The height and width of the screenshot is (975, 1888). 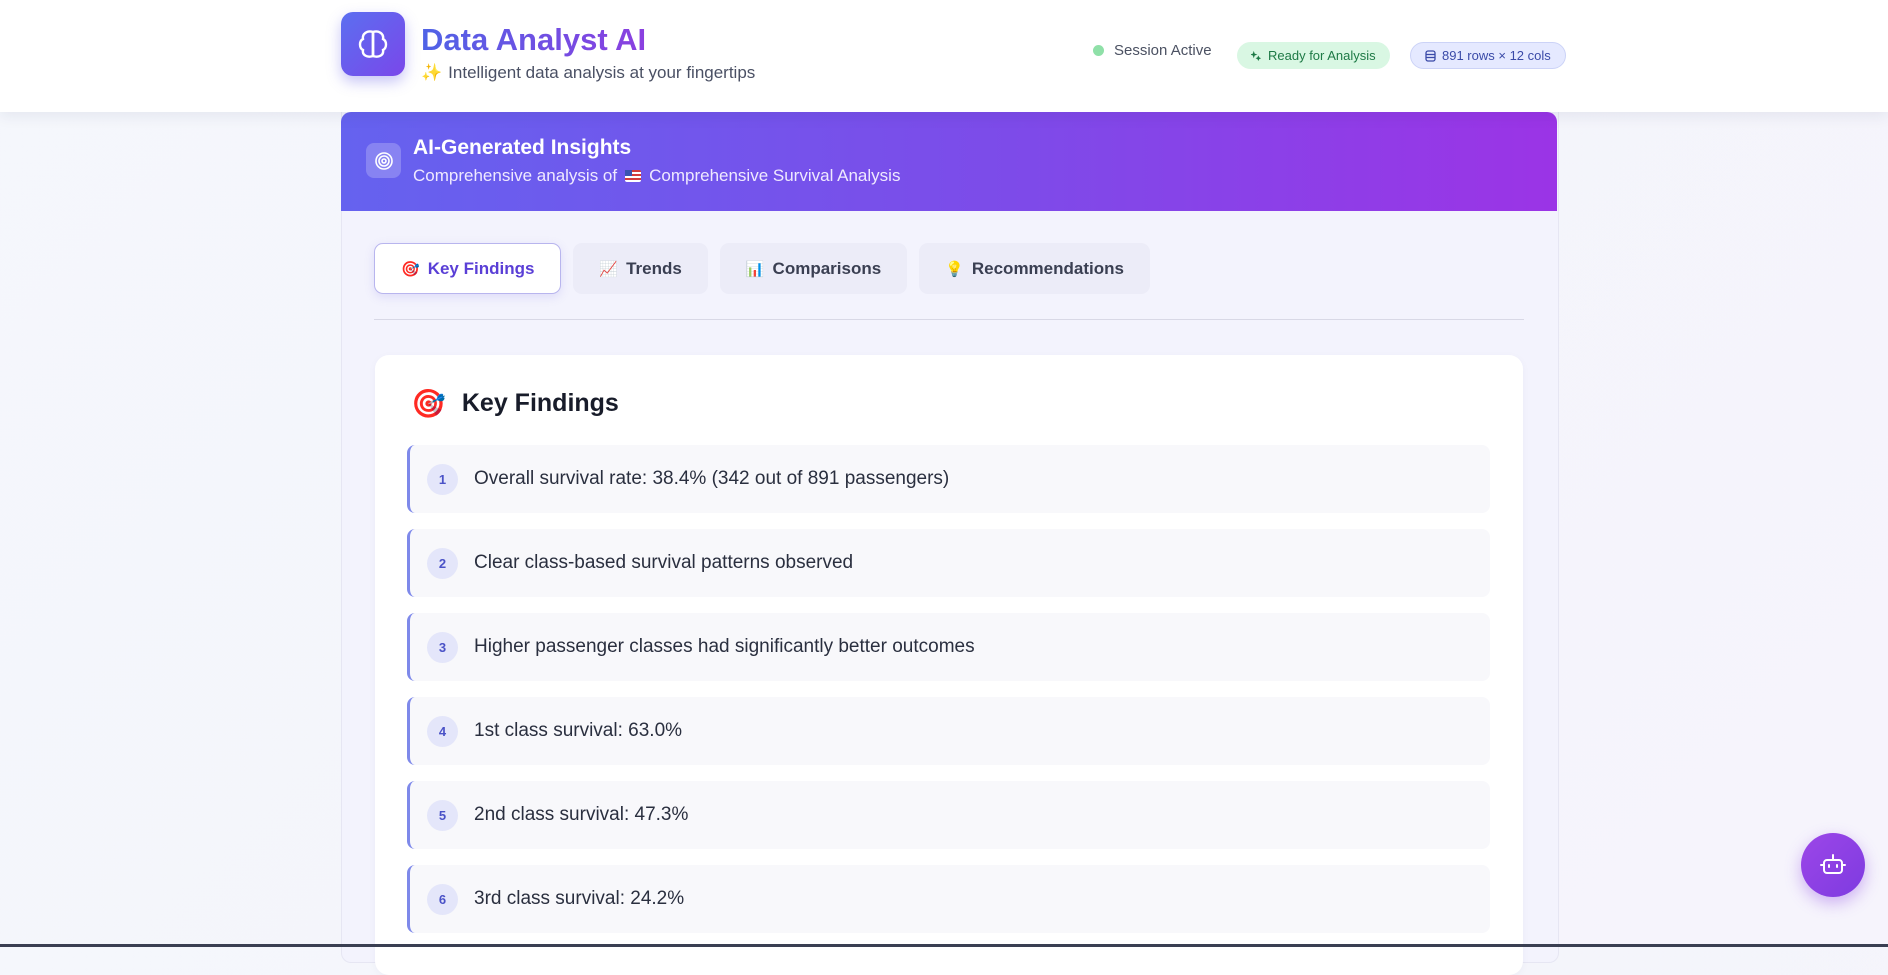 I want to click on finding-item: 6 3rd class survival: 24.2%, so click(x=948, y=899).